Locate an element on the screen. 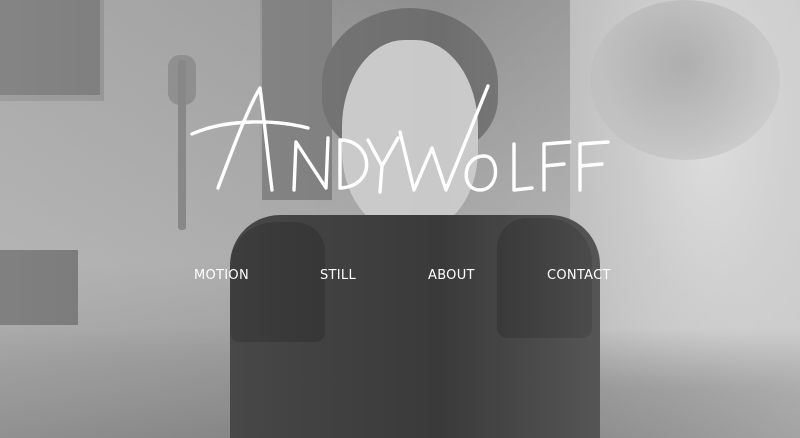 The height and width of the screenshot is (438, 800). nav-contact: CONTACT is located at coordinates (579, 275).